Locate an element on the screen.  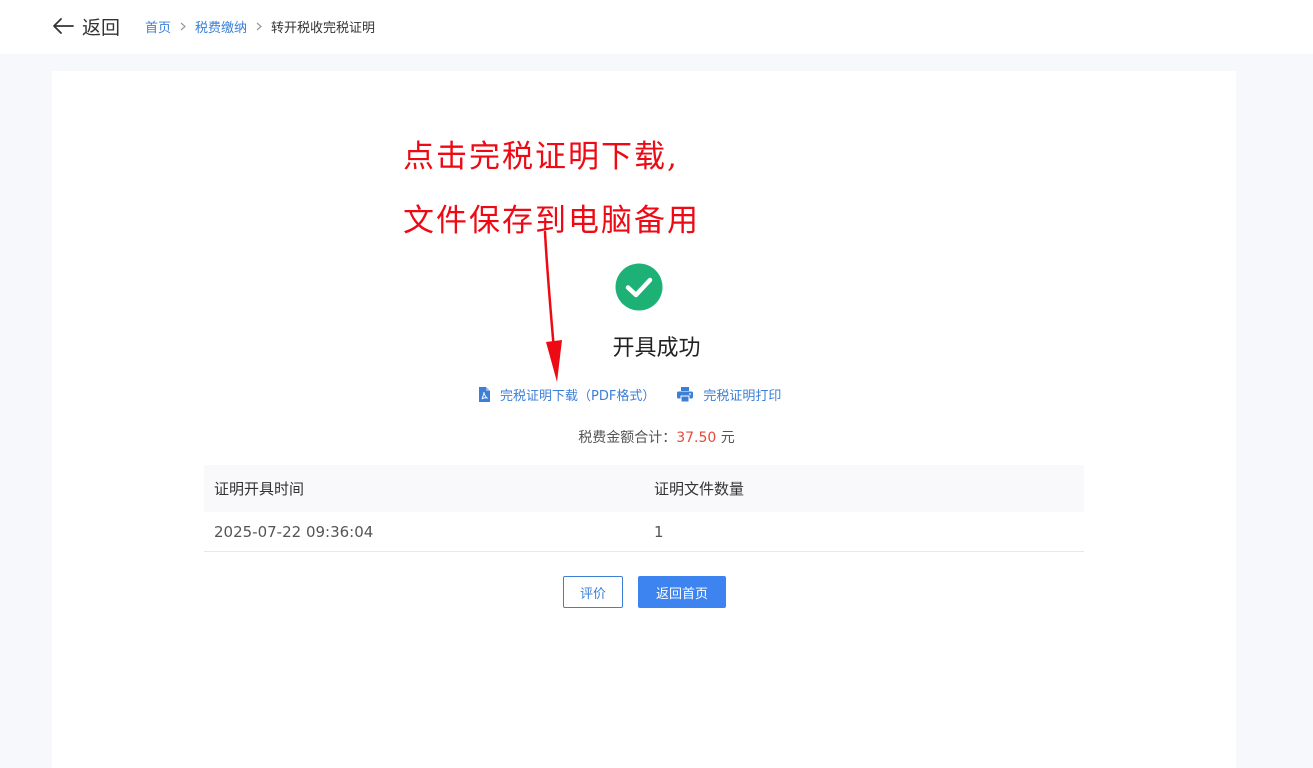
tax-total: 税费金额合计：37.50 元 is located at coordinates (656, 437).